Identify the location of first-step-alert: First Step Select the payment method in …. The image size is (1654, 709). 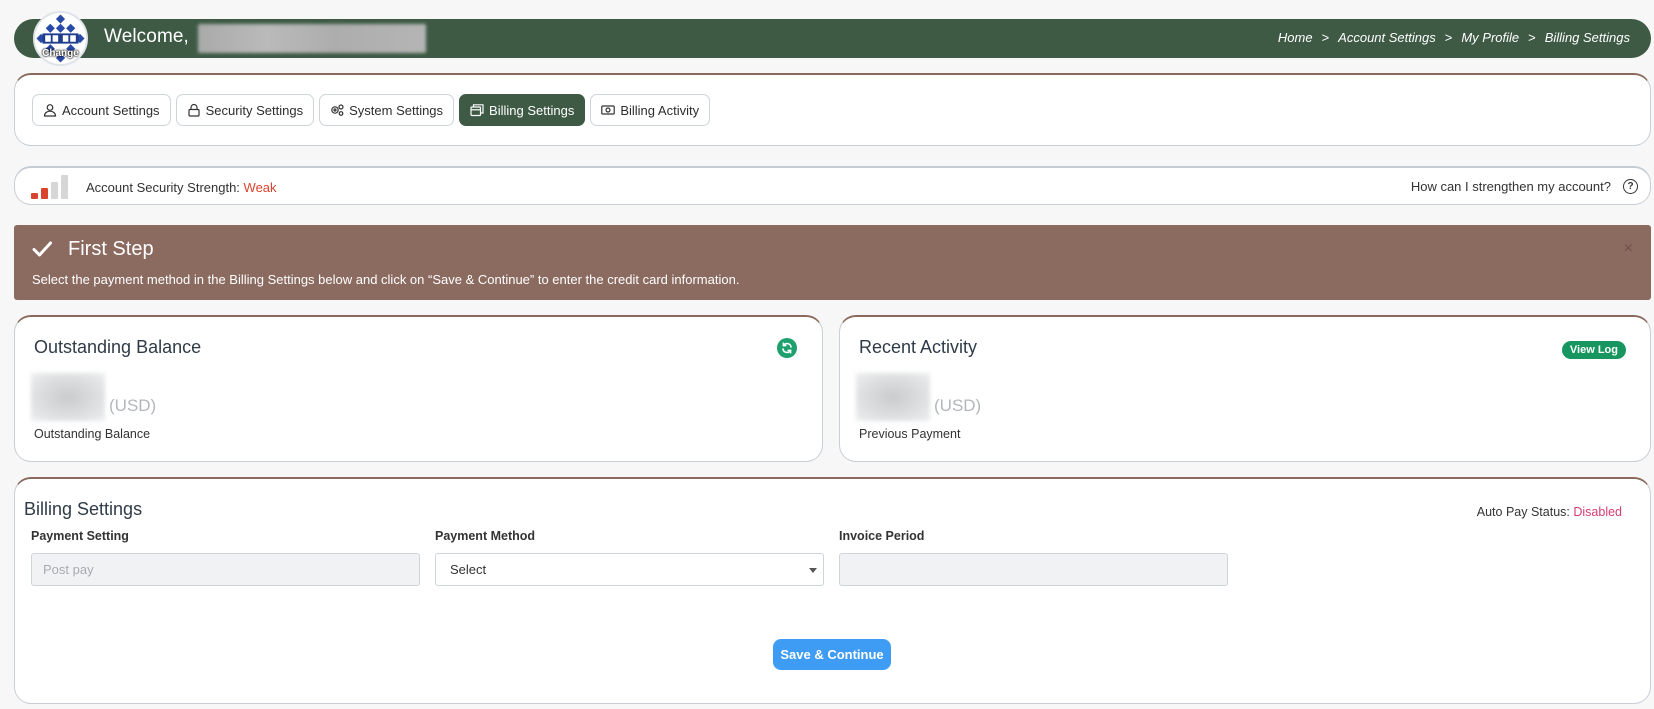
(832, 262).